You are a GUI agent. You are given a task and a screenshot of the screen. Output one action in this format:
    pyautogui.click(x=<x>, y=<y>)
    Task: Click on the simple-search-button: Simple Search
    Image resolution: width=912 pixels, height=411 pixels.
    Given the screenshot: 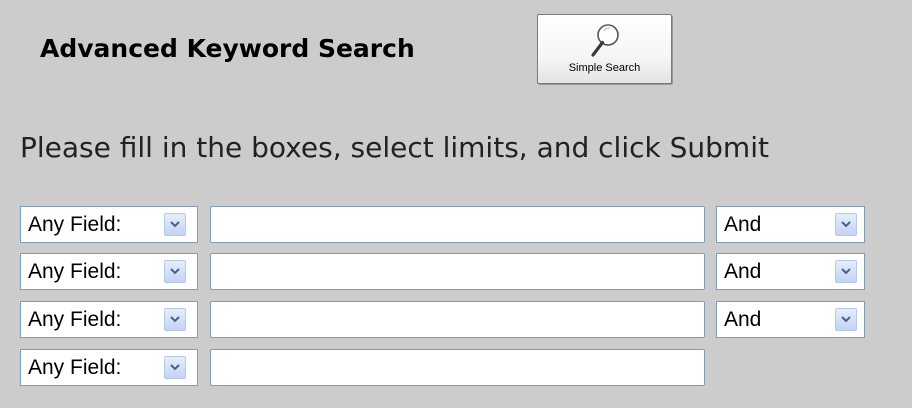 What is the action you would take?
    pyautogui.click(x=604, y=49)
    